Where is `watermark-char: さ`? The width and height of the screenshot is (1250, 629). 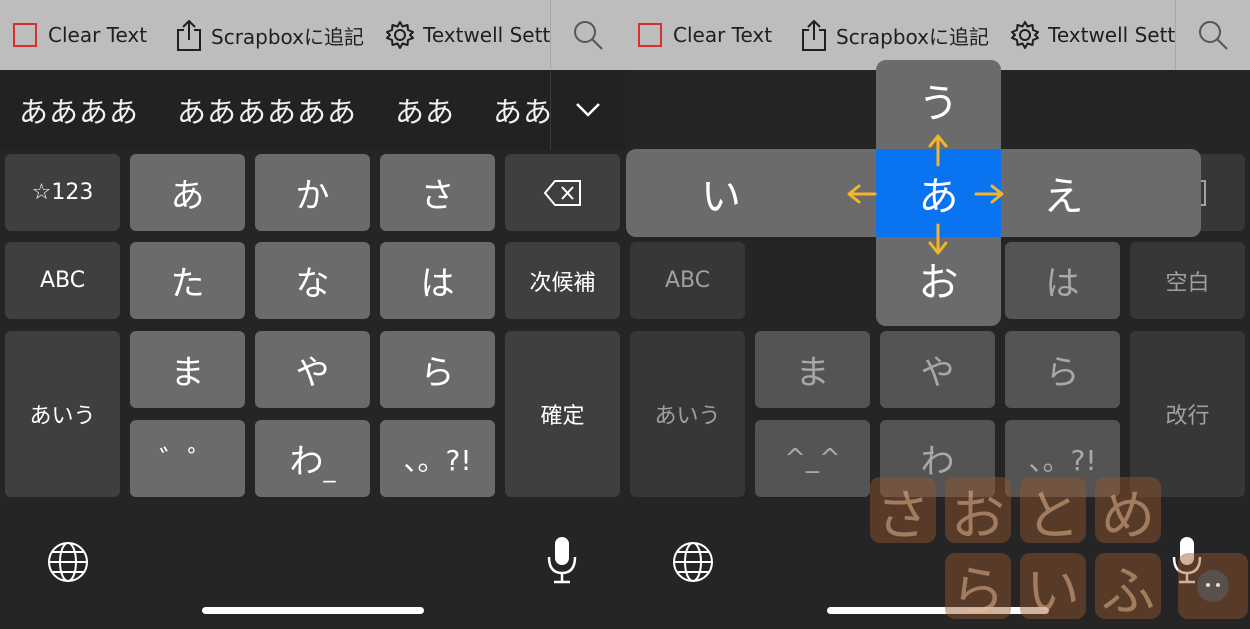
watermark-char: さ is located at coordinates (903, 512).